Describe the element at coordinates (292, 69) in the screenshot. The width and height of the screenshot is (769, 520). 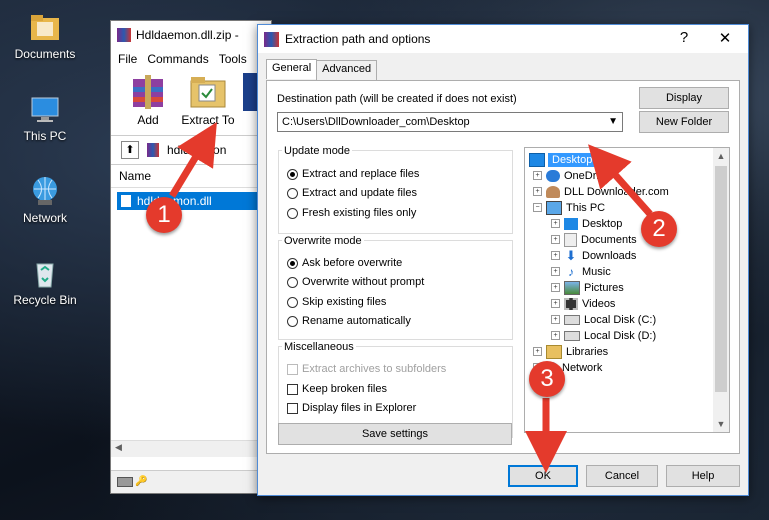
I see `tab-general: General` at that location.